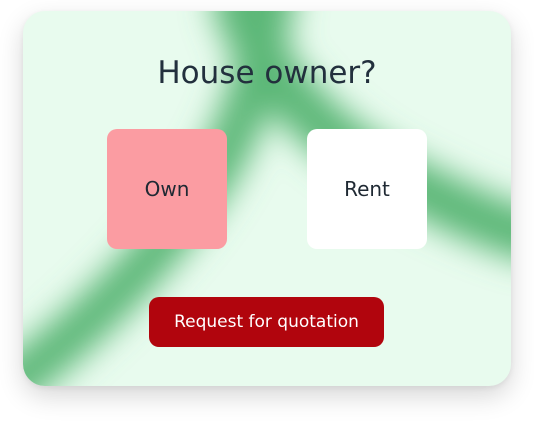 The height and width of the screenshot is (422, 534). Describe the element at coordinates (266, 322) in the screenshot. I see `request-quotation-button: Request for quotation` at that location.